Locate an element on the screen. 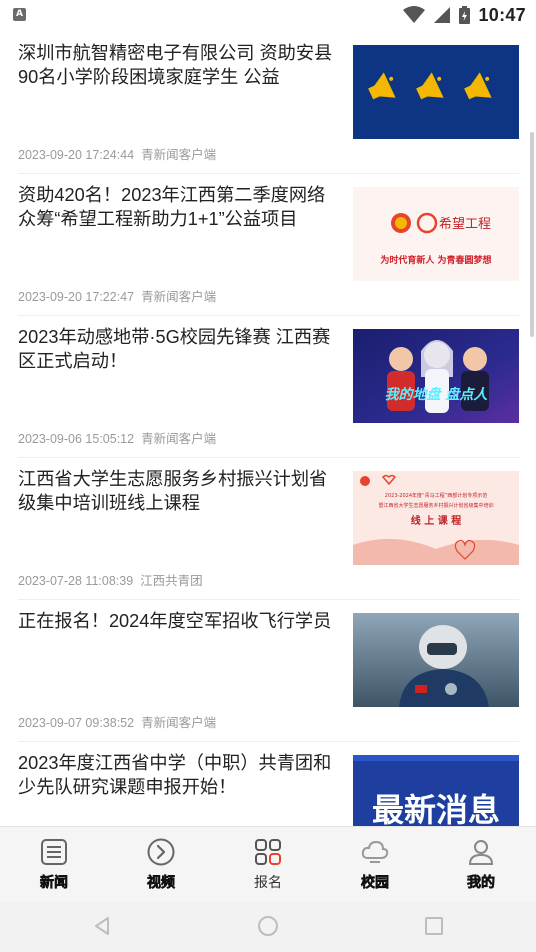 Image resolution: width=536 pixels, height=952 pixels. tab-video-label: 视频 is located at coordinates (161, 883).